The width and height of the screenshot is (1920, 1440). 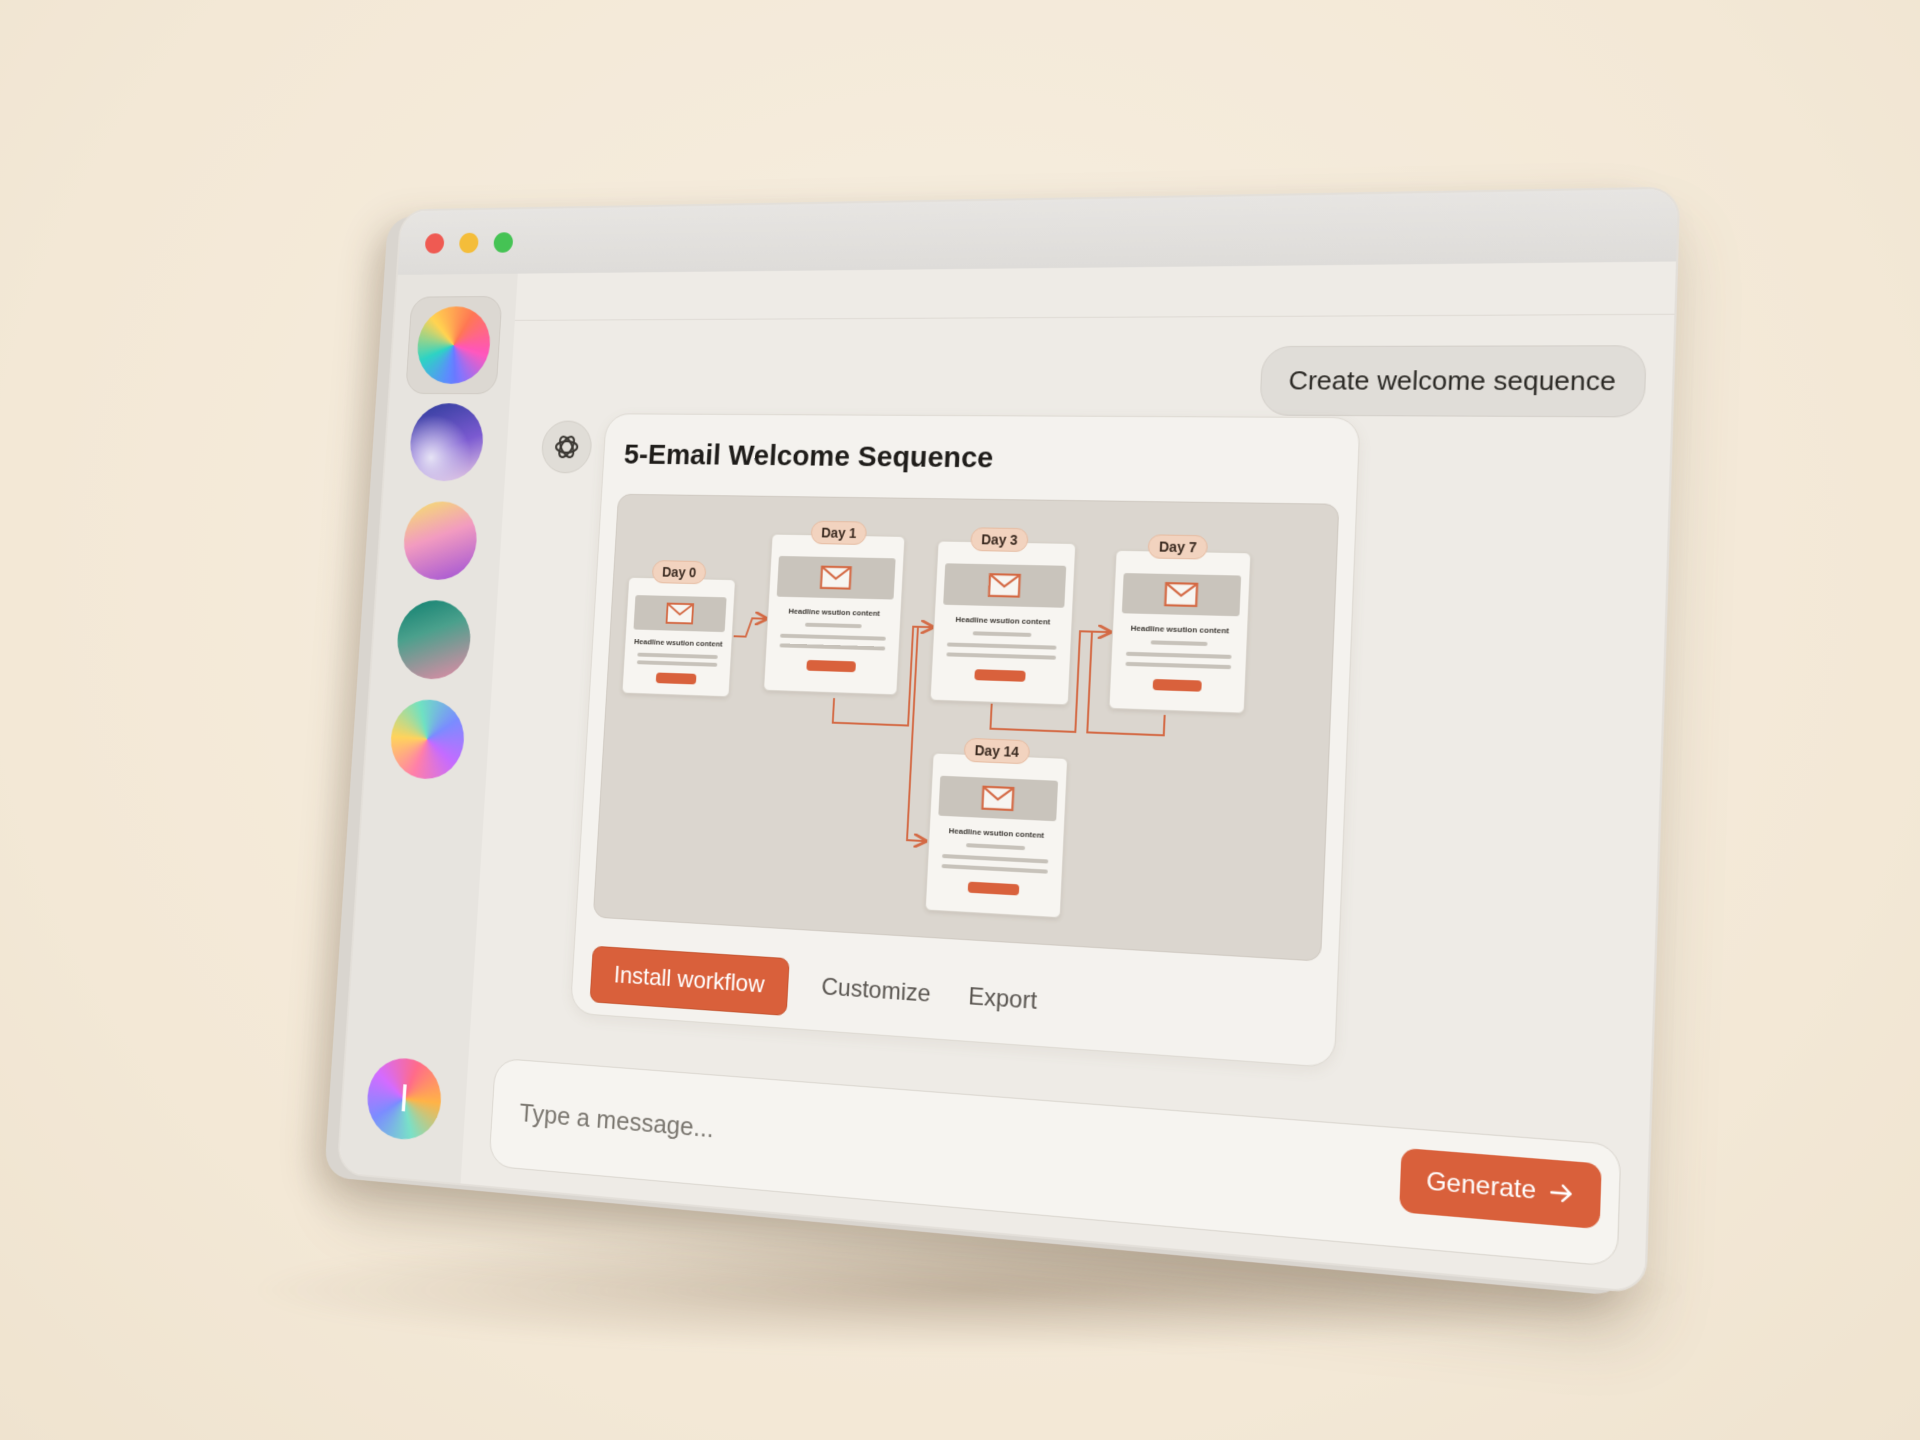 I want to click on email-card-day-0: Headline wsution content, so click(x=678, y=637).